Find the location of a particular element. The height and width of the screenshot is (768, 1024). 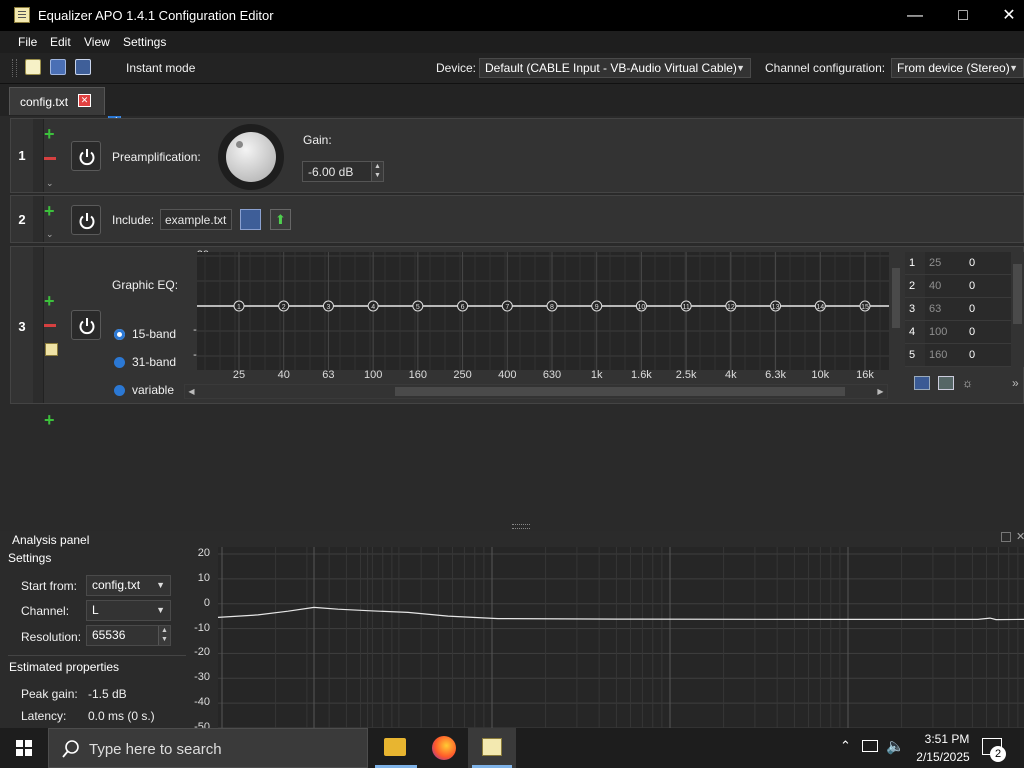

eq-band-table: 1 25 0 2 40 0 3 63 0 4 100 0 5 160 0 is located at coordinates (958, 309).